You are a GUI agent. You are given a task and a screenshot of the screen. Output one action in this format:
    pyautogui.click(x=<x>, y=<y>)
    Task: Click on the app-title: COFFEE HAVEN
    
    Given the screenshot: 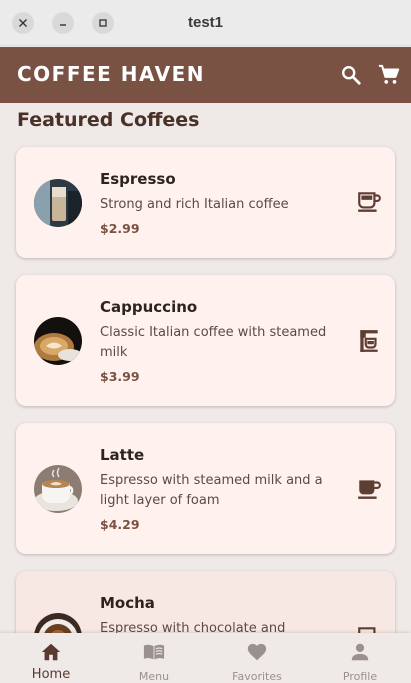 What is the action you would take?
    pyautogui.click(x=111, y=74)
    